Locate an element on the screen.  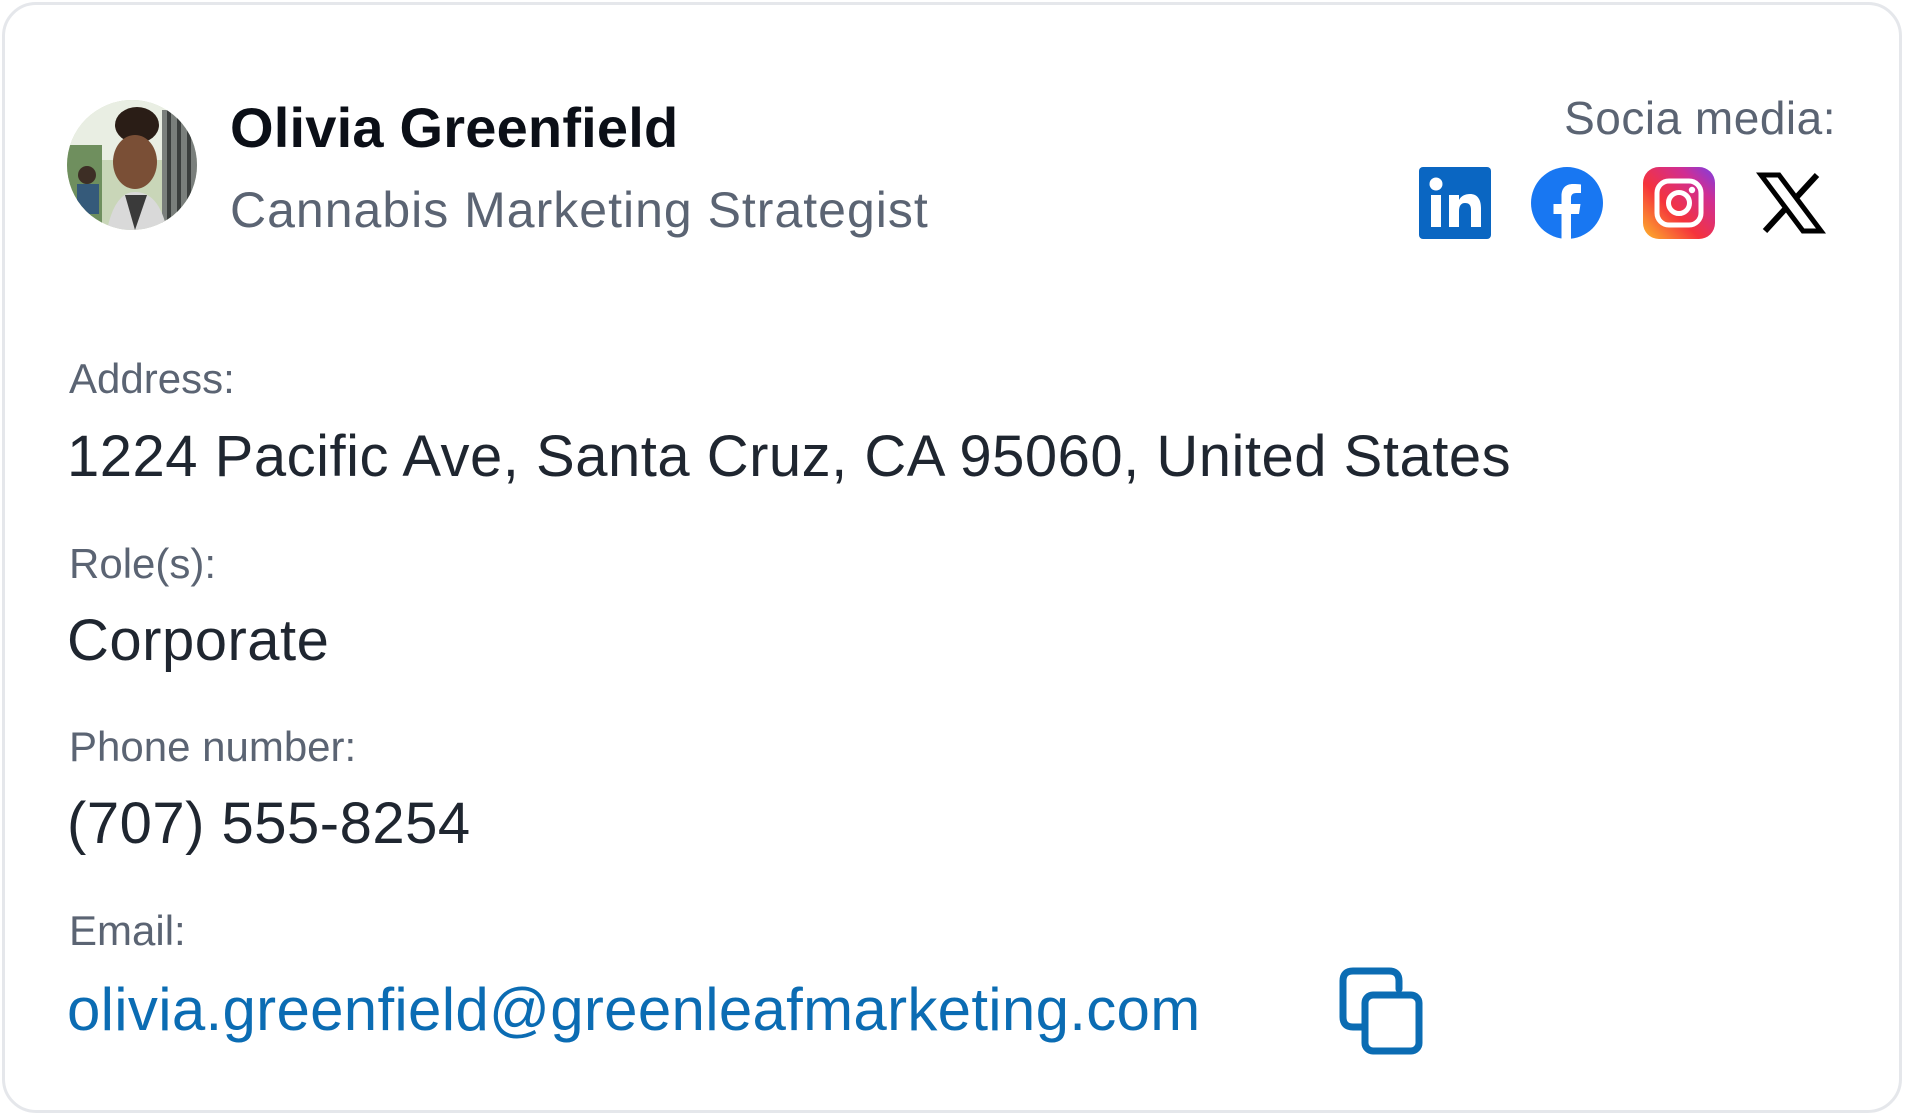
phone-label: Phone number: is located at coordinates (213, 746).